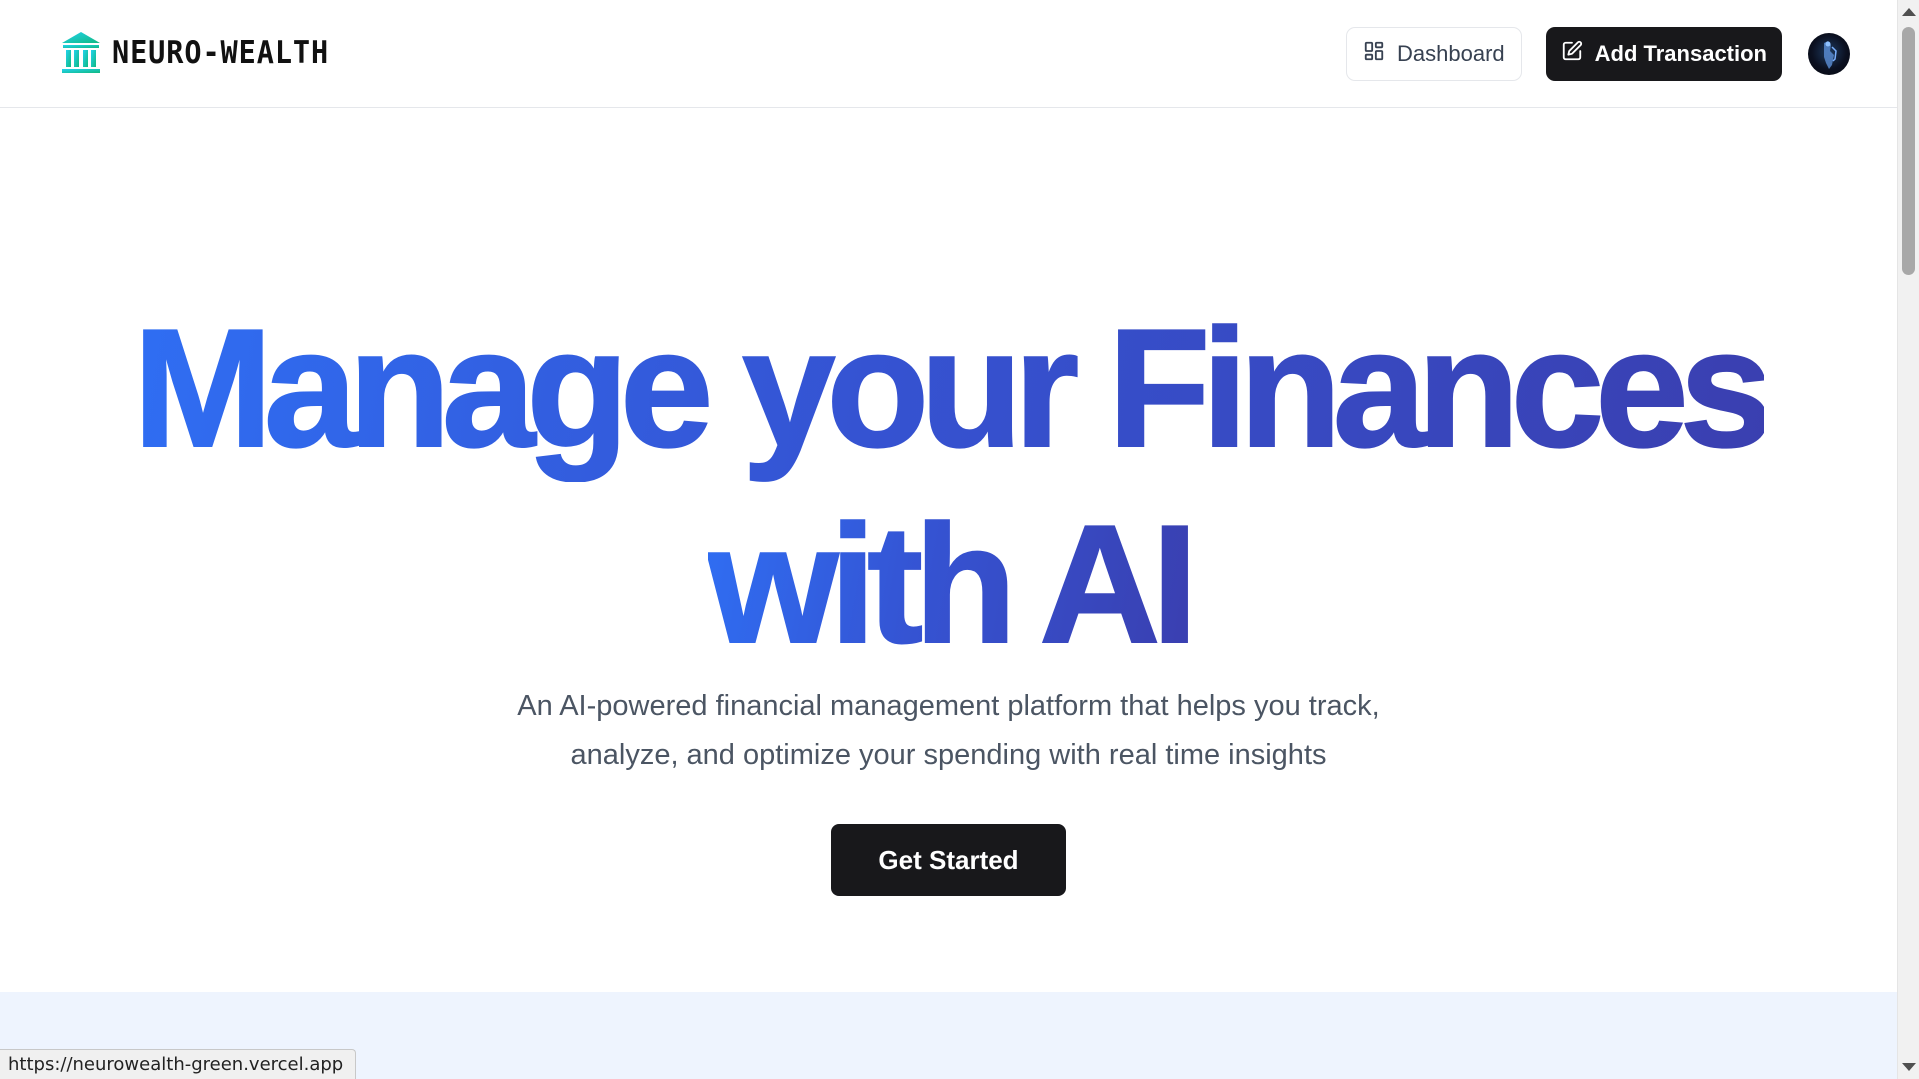 The height and width of the screenshot is (1079, 1919). Describe the element at coordinates (1374, 54) in the screenshot. I see `layout-grid-icon` at that location.